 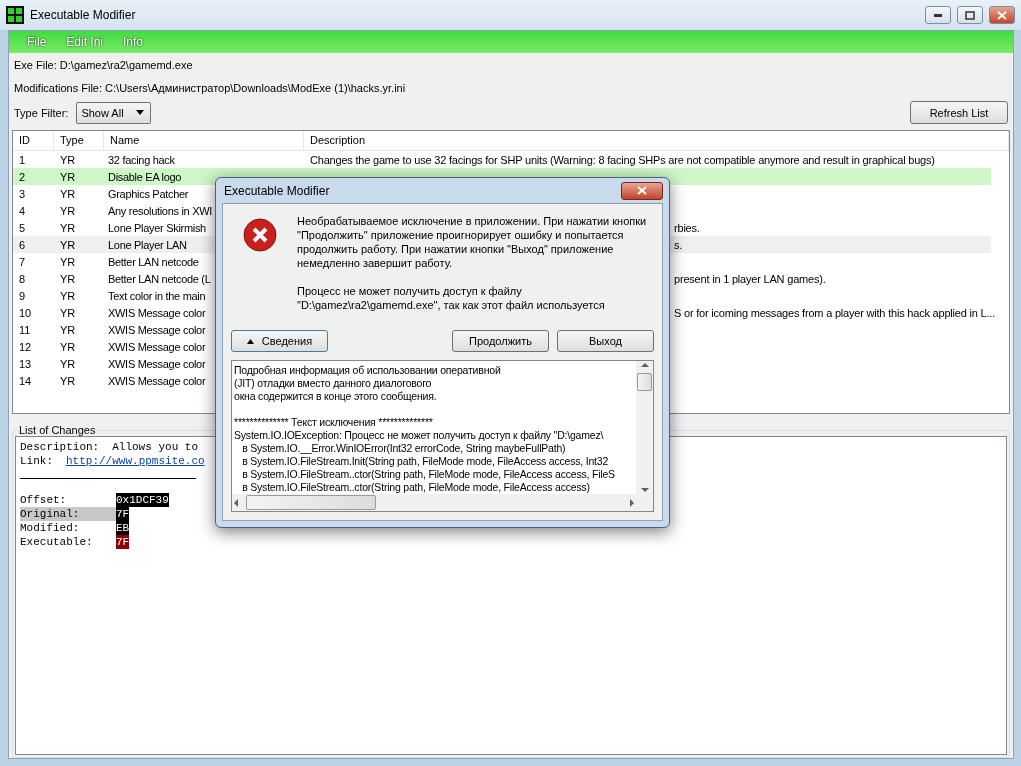 I want to click on table-cell: 2, so click(x=22, y=176).